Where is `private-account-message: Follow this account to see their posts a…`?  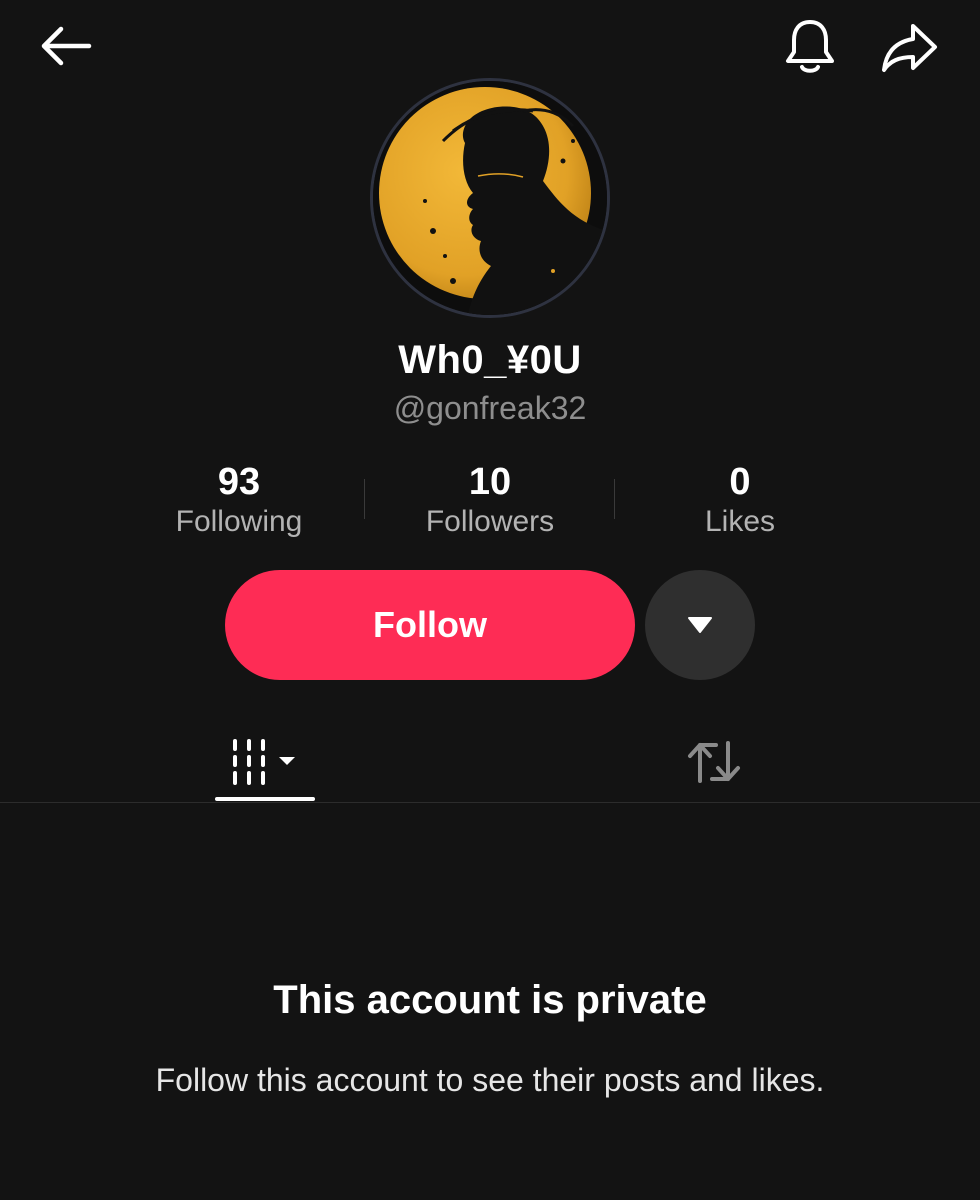 private-account-message: Follow this account to see their posts a… is located at coordinates (490, 1080).